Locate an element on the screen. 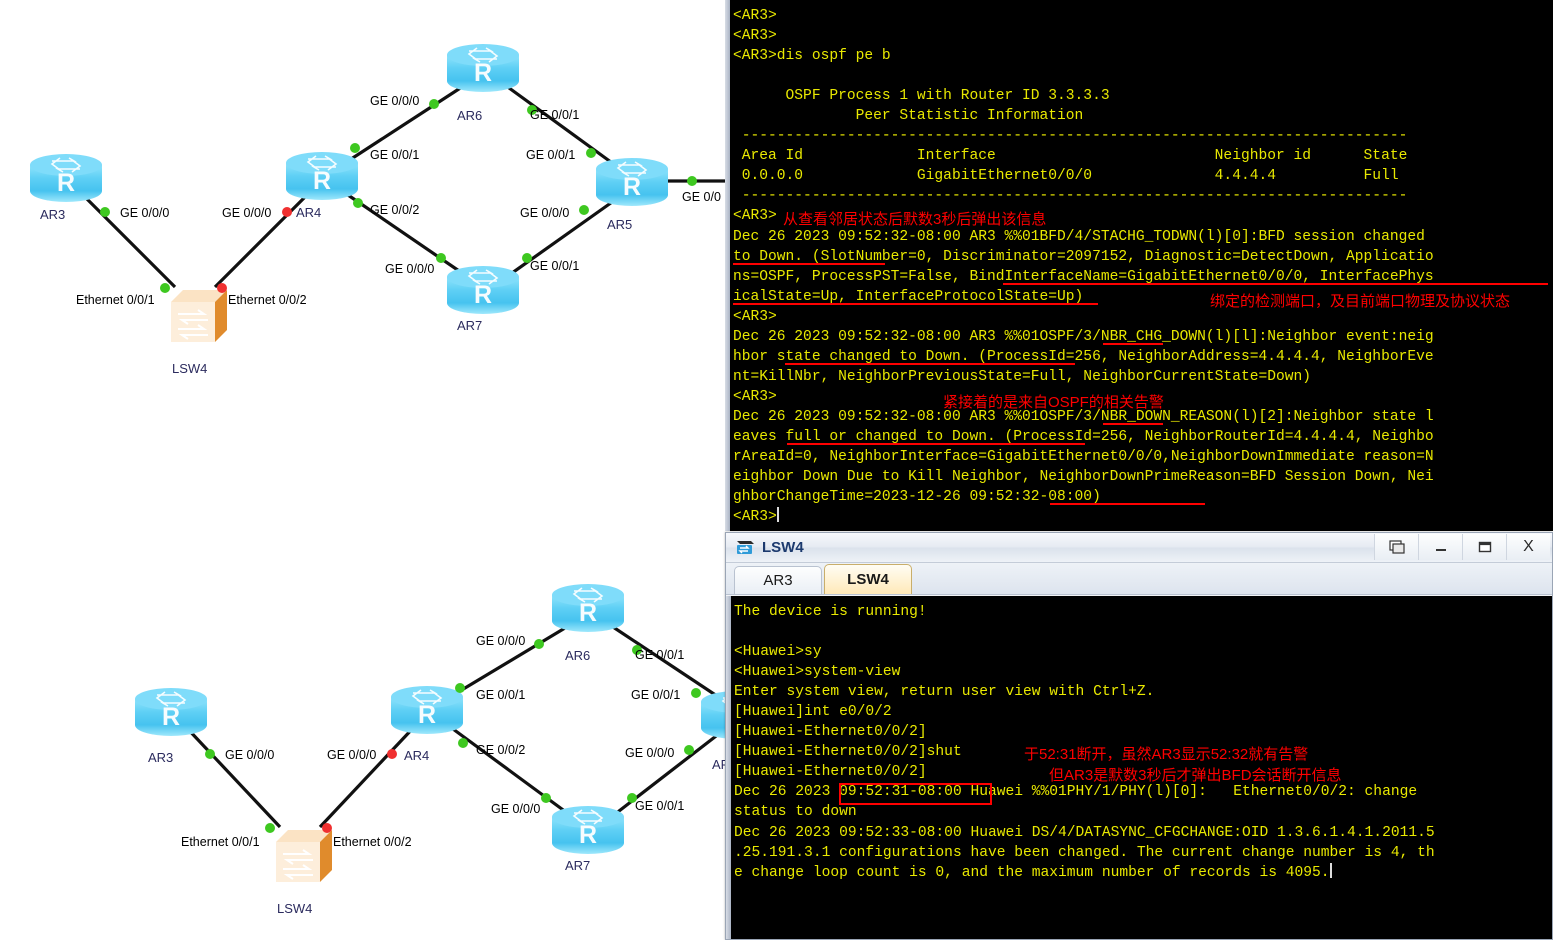 This screenshot has width=1553, height=940. restore-button is located at coordinates (1396, 547).